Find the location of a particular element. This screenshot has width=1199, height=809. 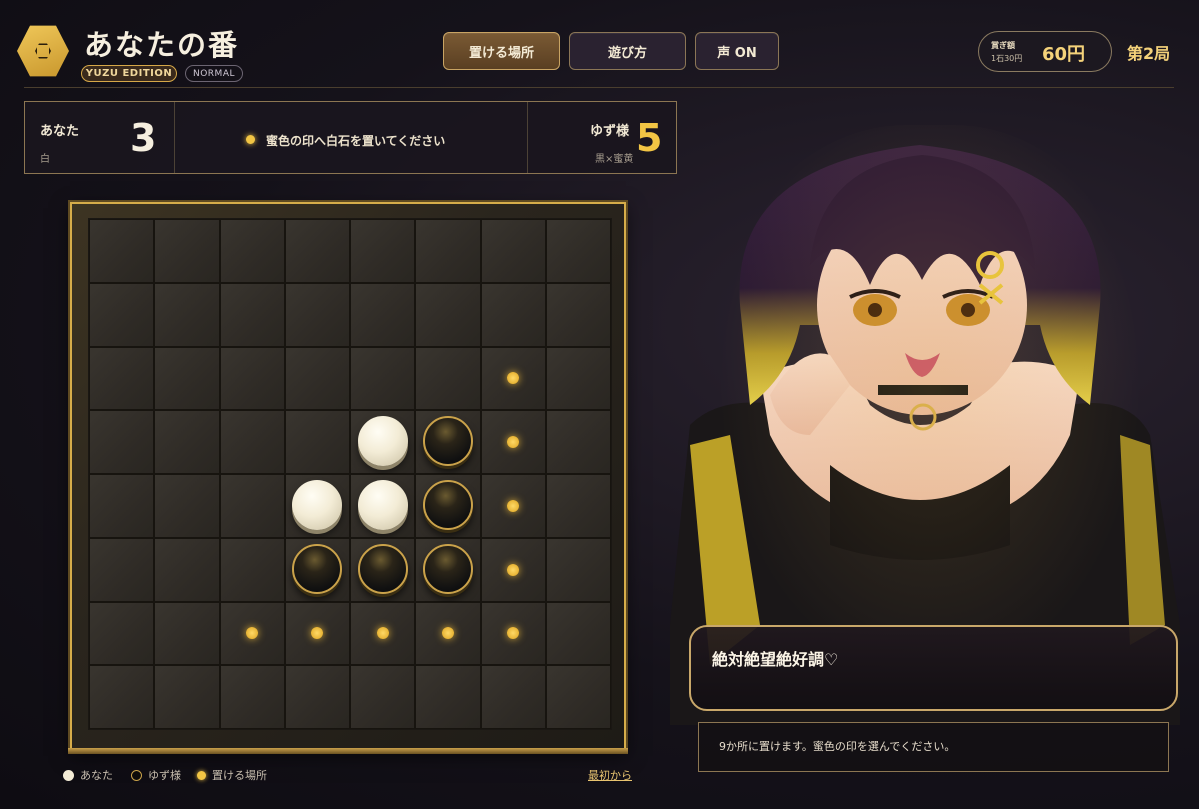

board-cell-r5c5 is located at coordinates (448, 569).